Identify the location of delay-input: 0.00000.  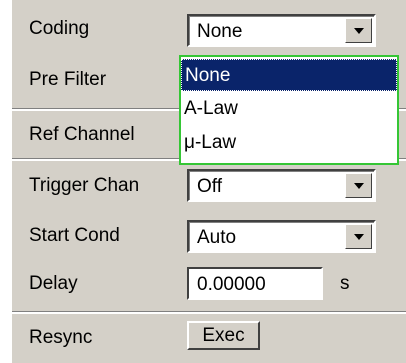
(255, 283).